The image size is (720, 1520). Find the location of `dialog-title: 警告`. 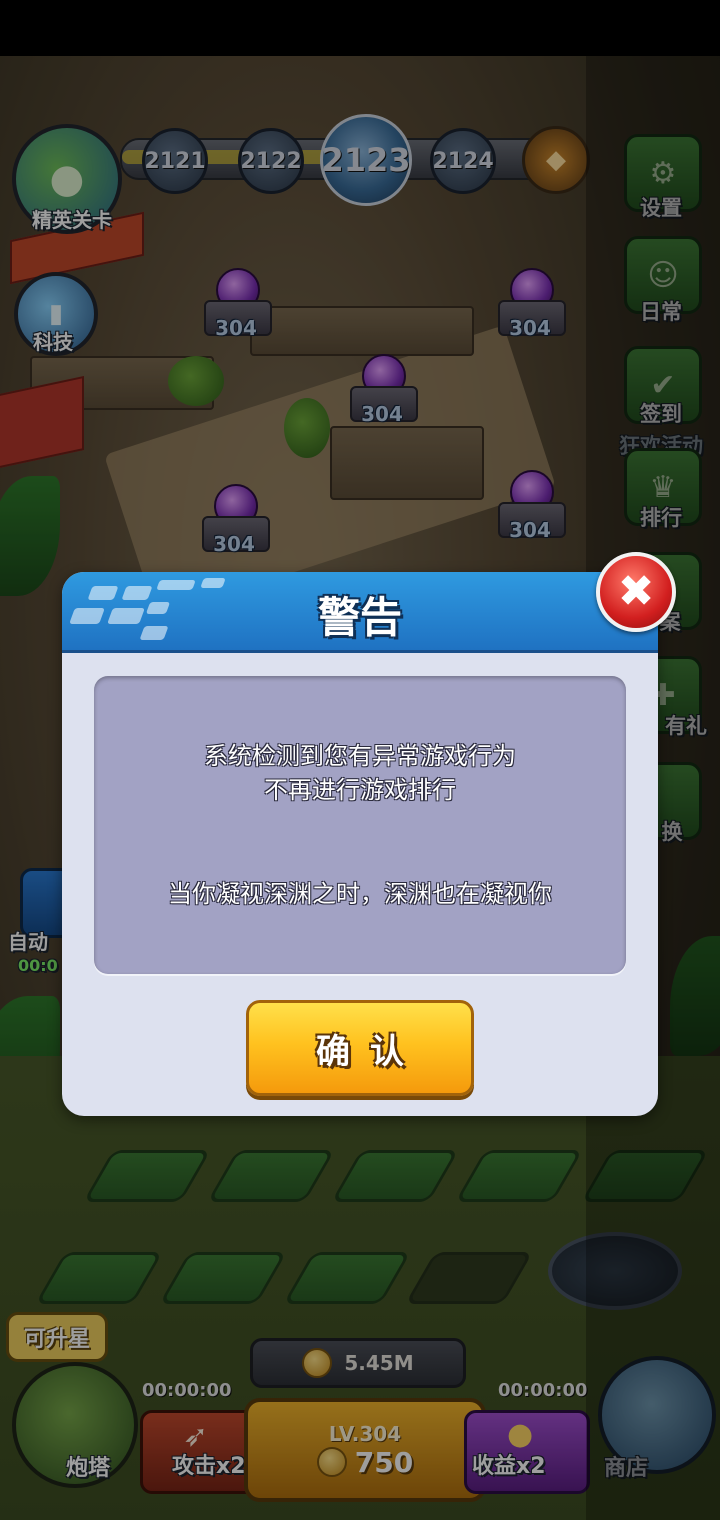

dialog-title: 警告 is located at coordinates (359, 617).